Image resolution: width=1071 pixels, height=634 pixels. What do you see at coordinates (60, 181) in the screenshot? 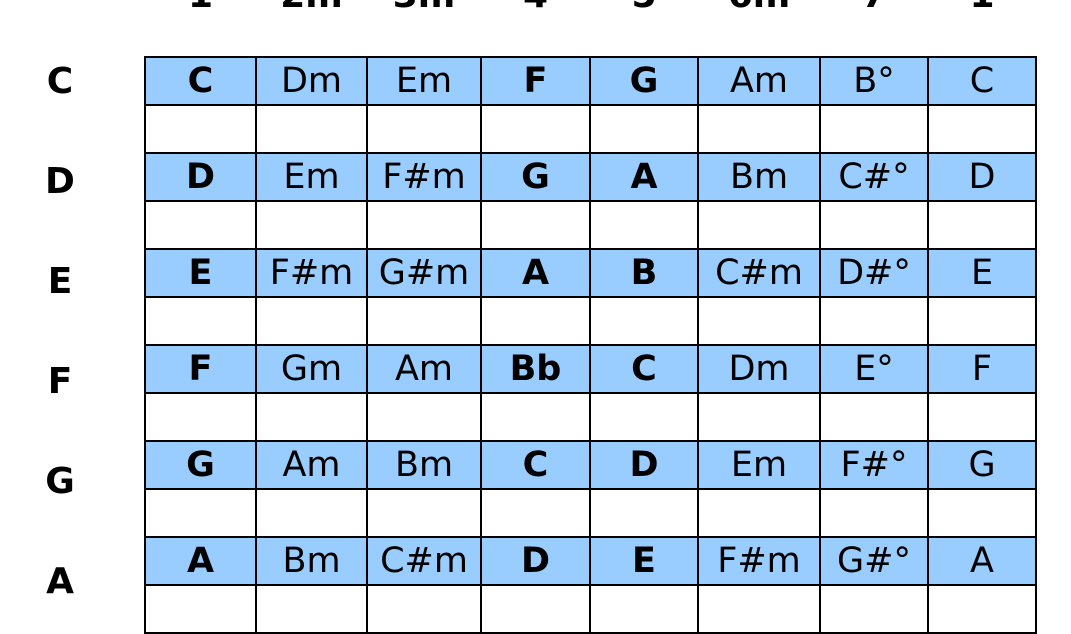
I see `key-label: D` at bounding box center [60, 181].